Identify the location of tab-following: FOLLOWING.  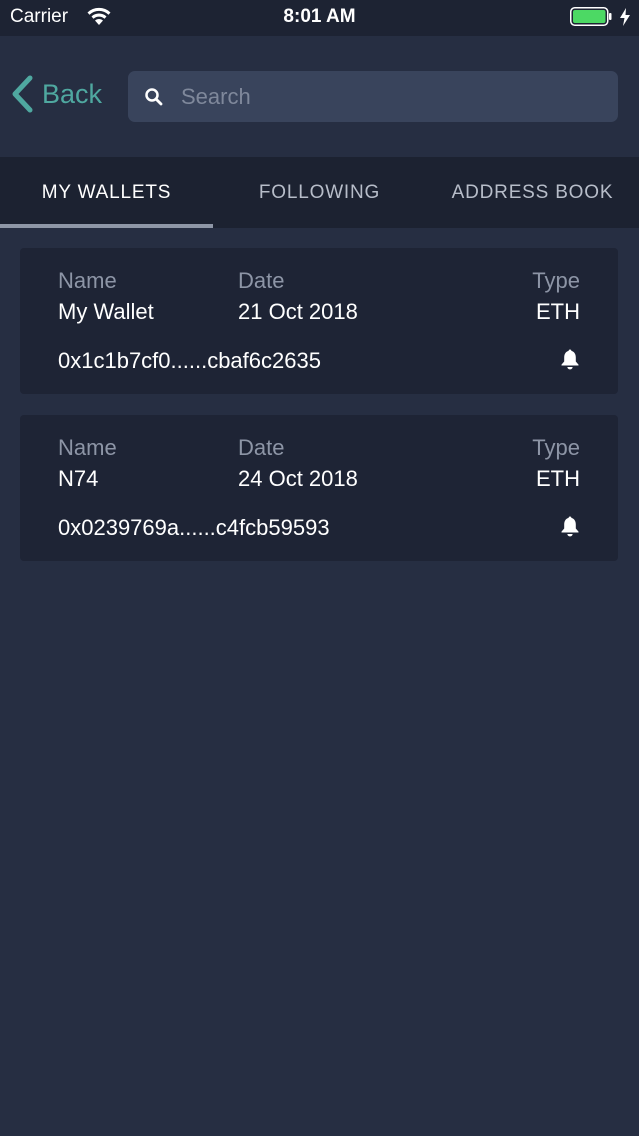
(319, 192).